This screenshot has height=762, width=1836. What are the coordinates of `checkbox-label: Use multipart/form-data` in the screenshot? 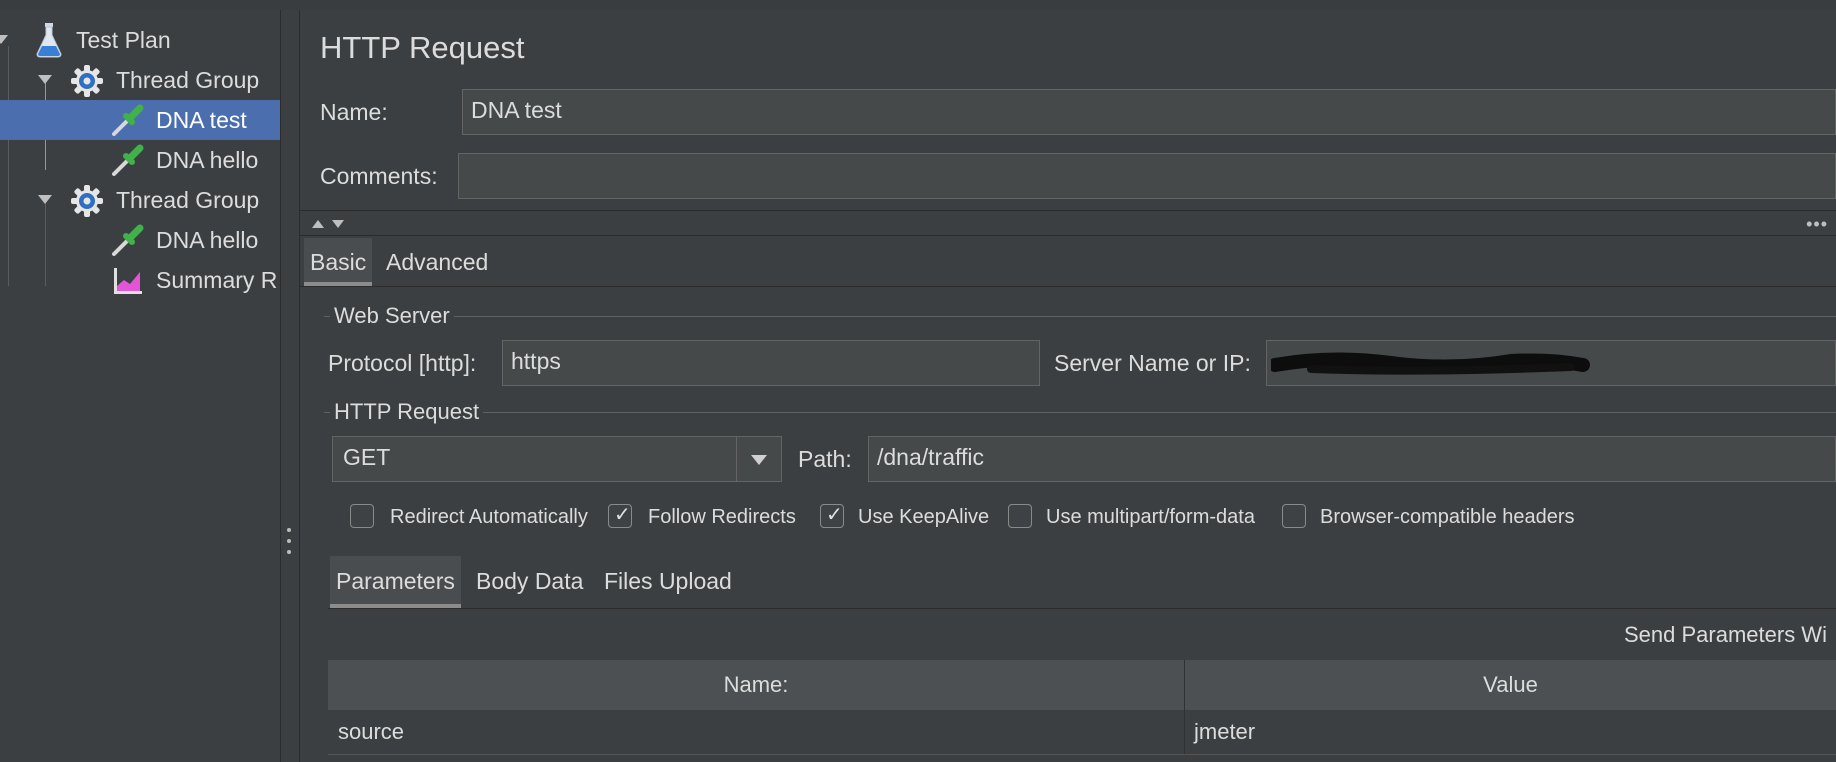 It's located at (1150, 517).